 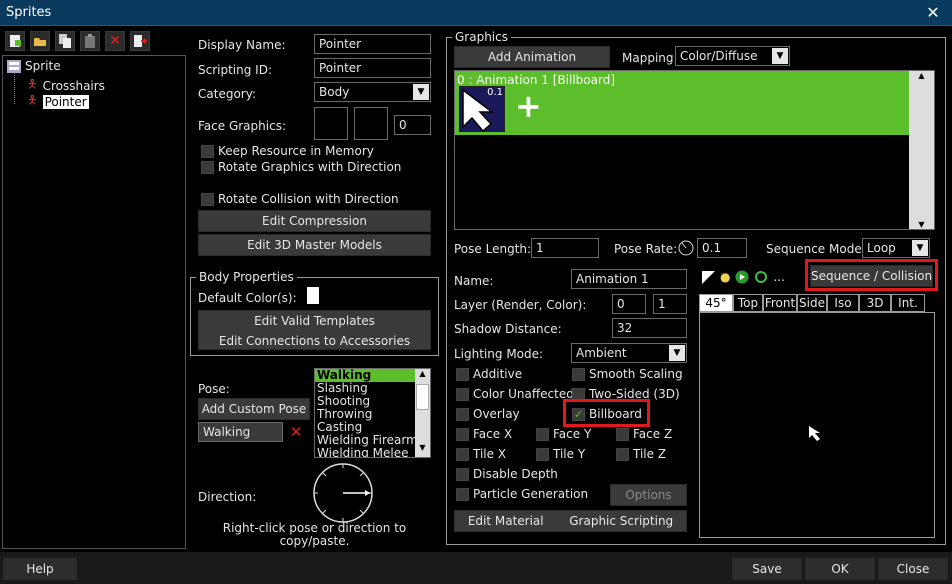 What do you see at coordinates (482, 109) in the screenshot?
I see `frame-thumbnail: 0.1` at bounding box center [482, 109].